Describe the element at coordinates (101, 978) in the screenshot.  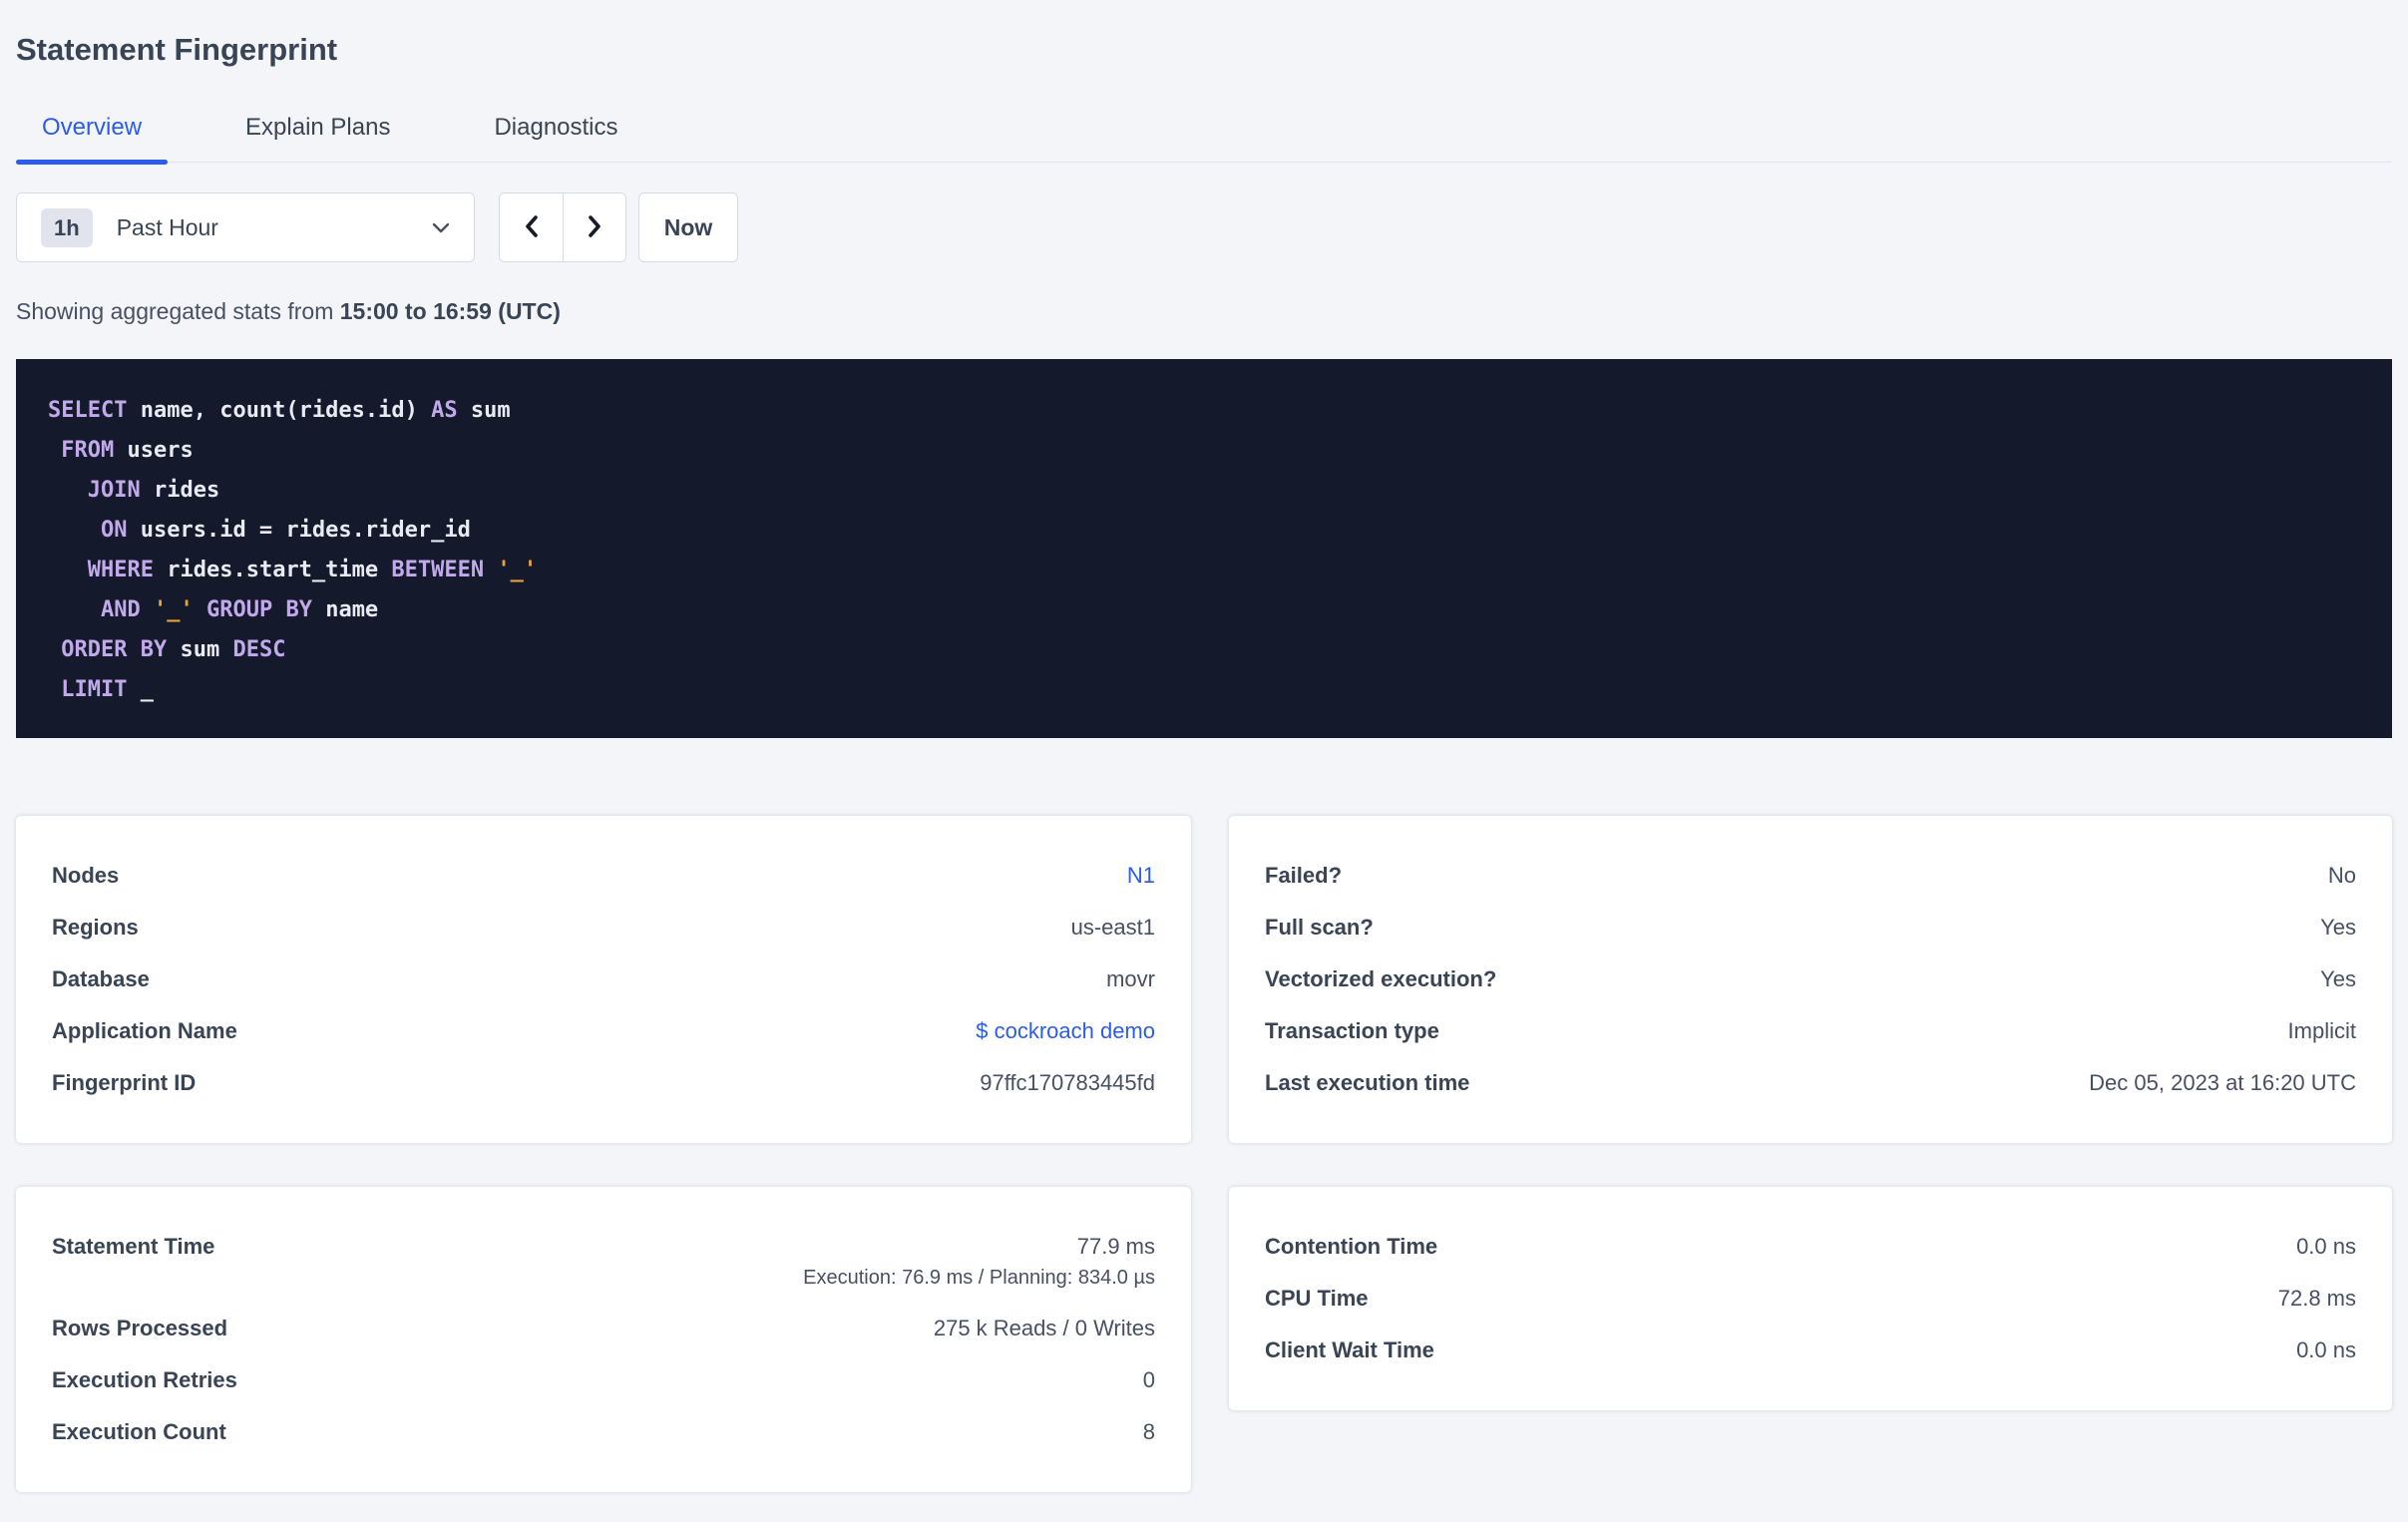
I see `stat-label: Database` at that location.